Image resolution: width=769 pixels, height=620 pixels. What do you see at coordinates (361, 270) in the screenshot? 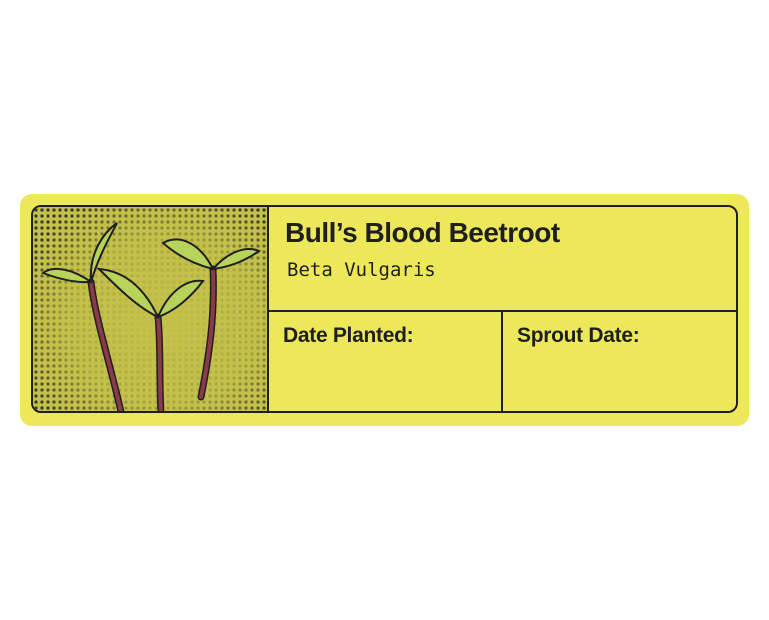
I see `plant-latin-name: Beta Vulgaris` at bounding box center [361, 270].